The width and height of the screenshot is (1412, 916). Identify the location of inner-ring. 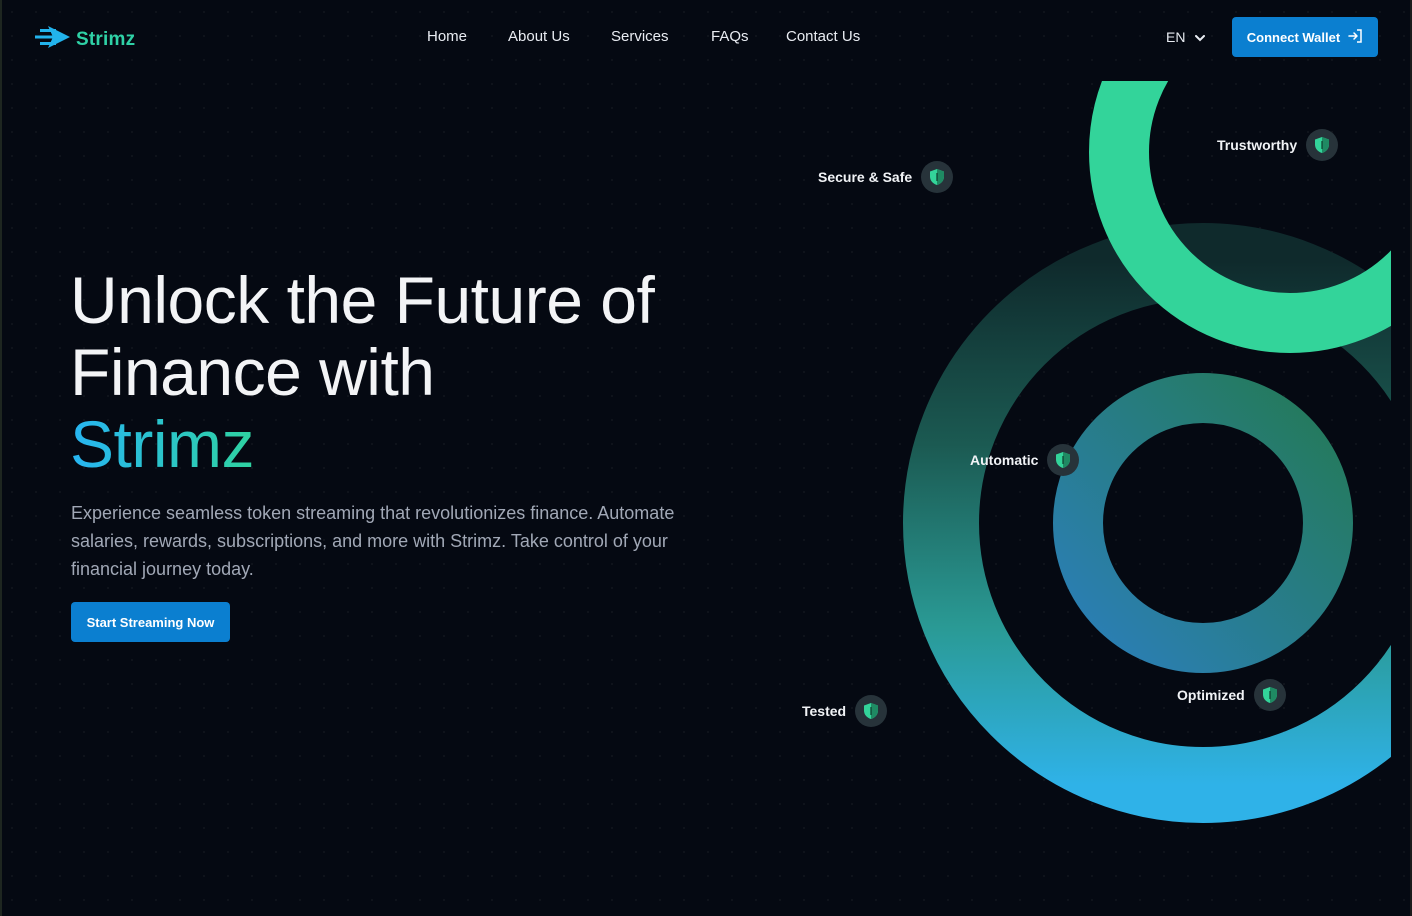
(1203, 523).